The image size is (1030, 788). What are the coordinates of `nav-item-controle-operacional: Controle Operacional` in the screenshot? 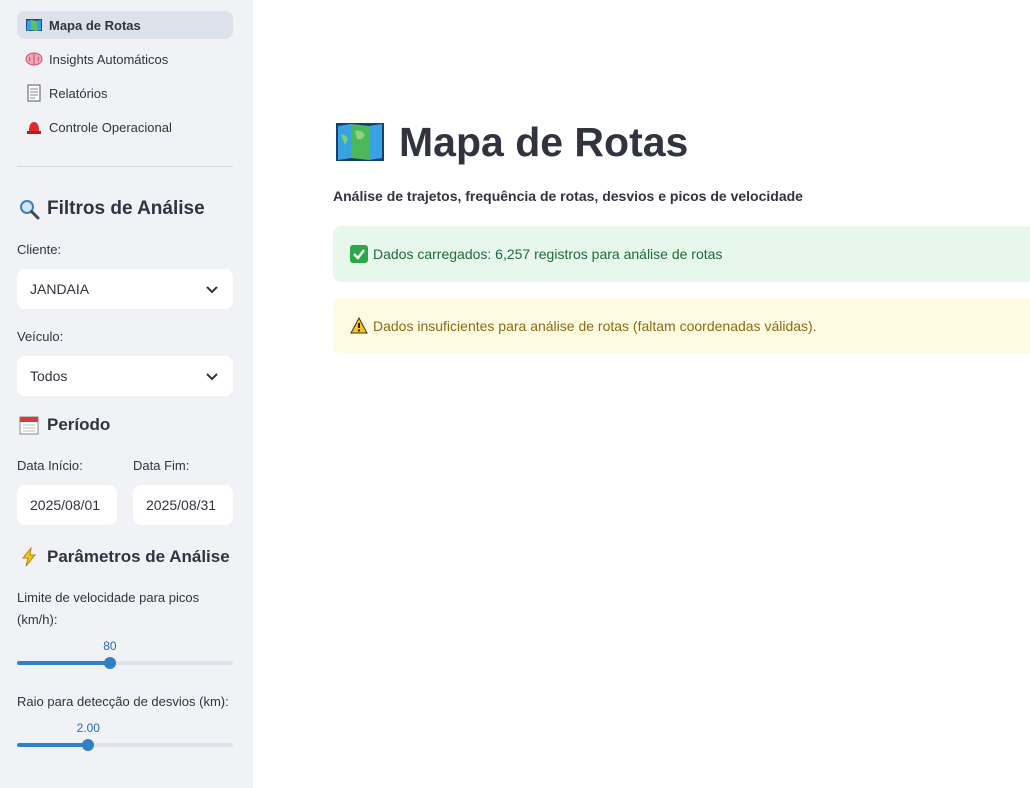 It's located at (125, 127).